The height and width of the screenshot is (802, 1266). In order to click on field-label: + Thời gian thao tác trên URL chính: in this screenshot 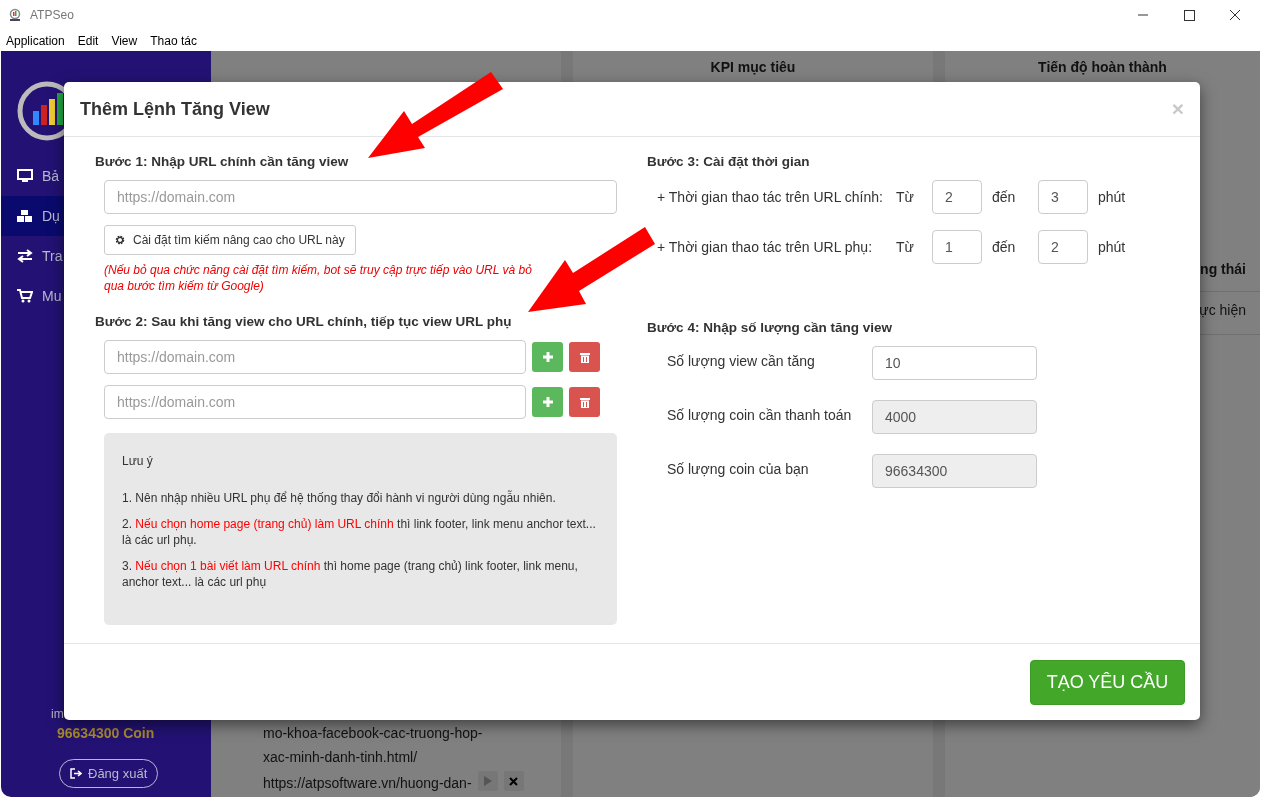, I will do `click(770, 197)`.